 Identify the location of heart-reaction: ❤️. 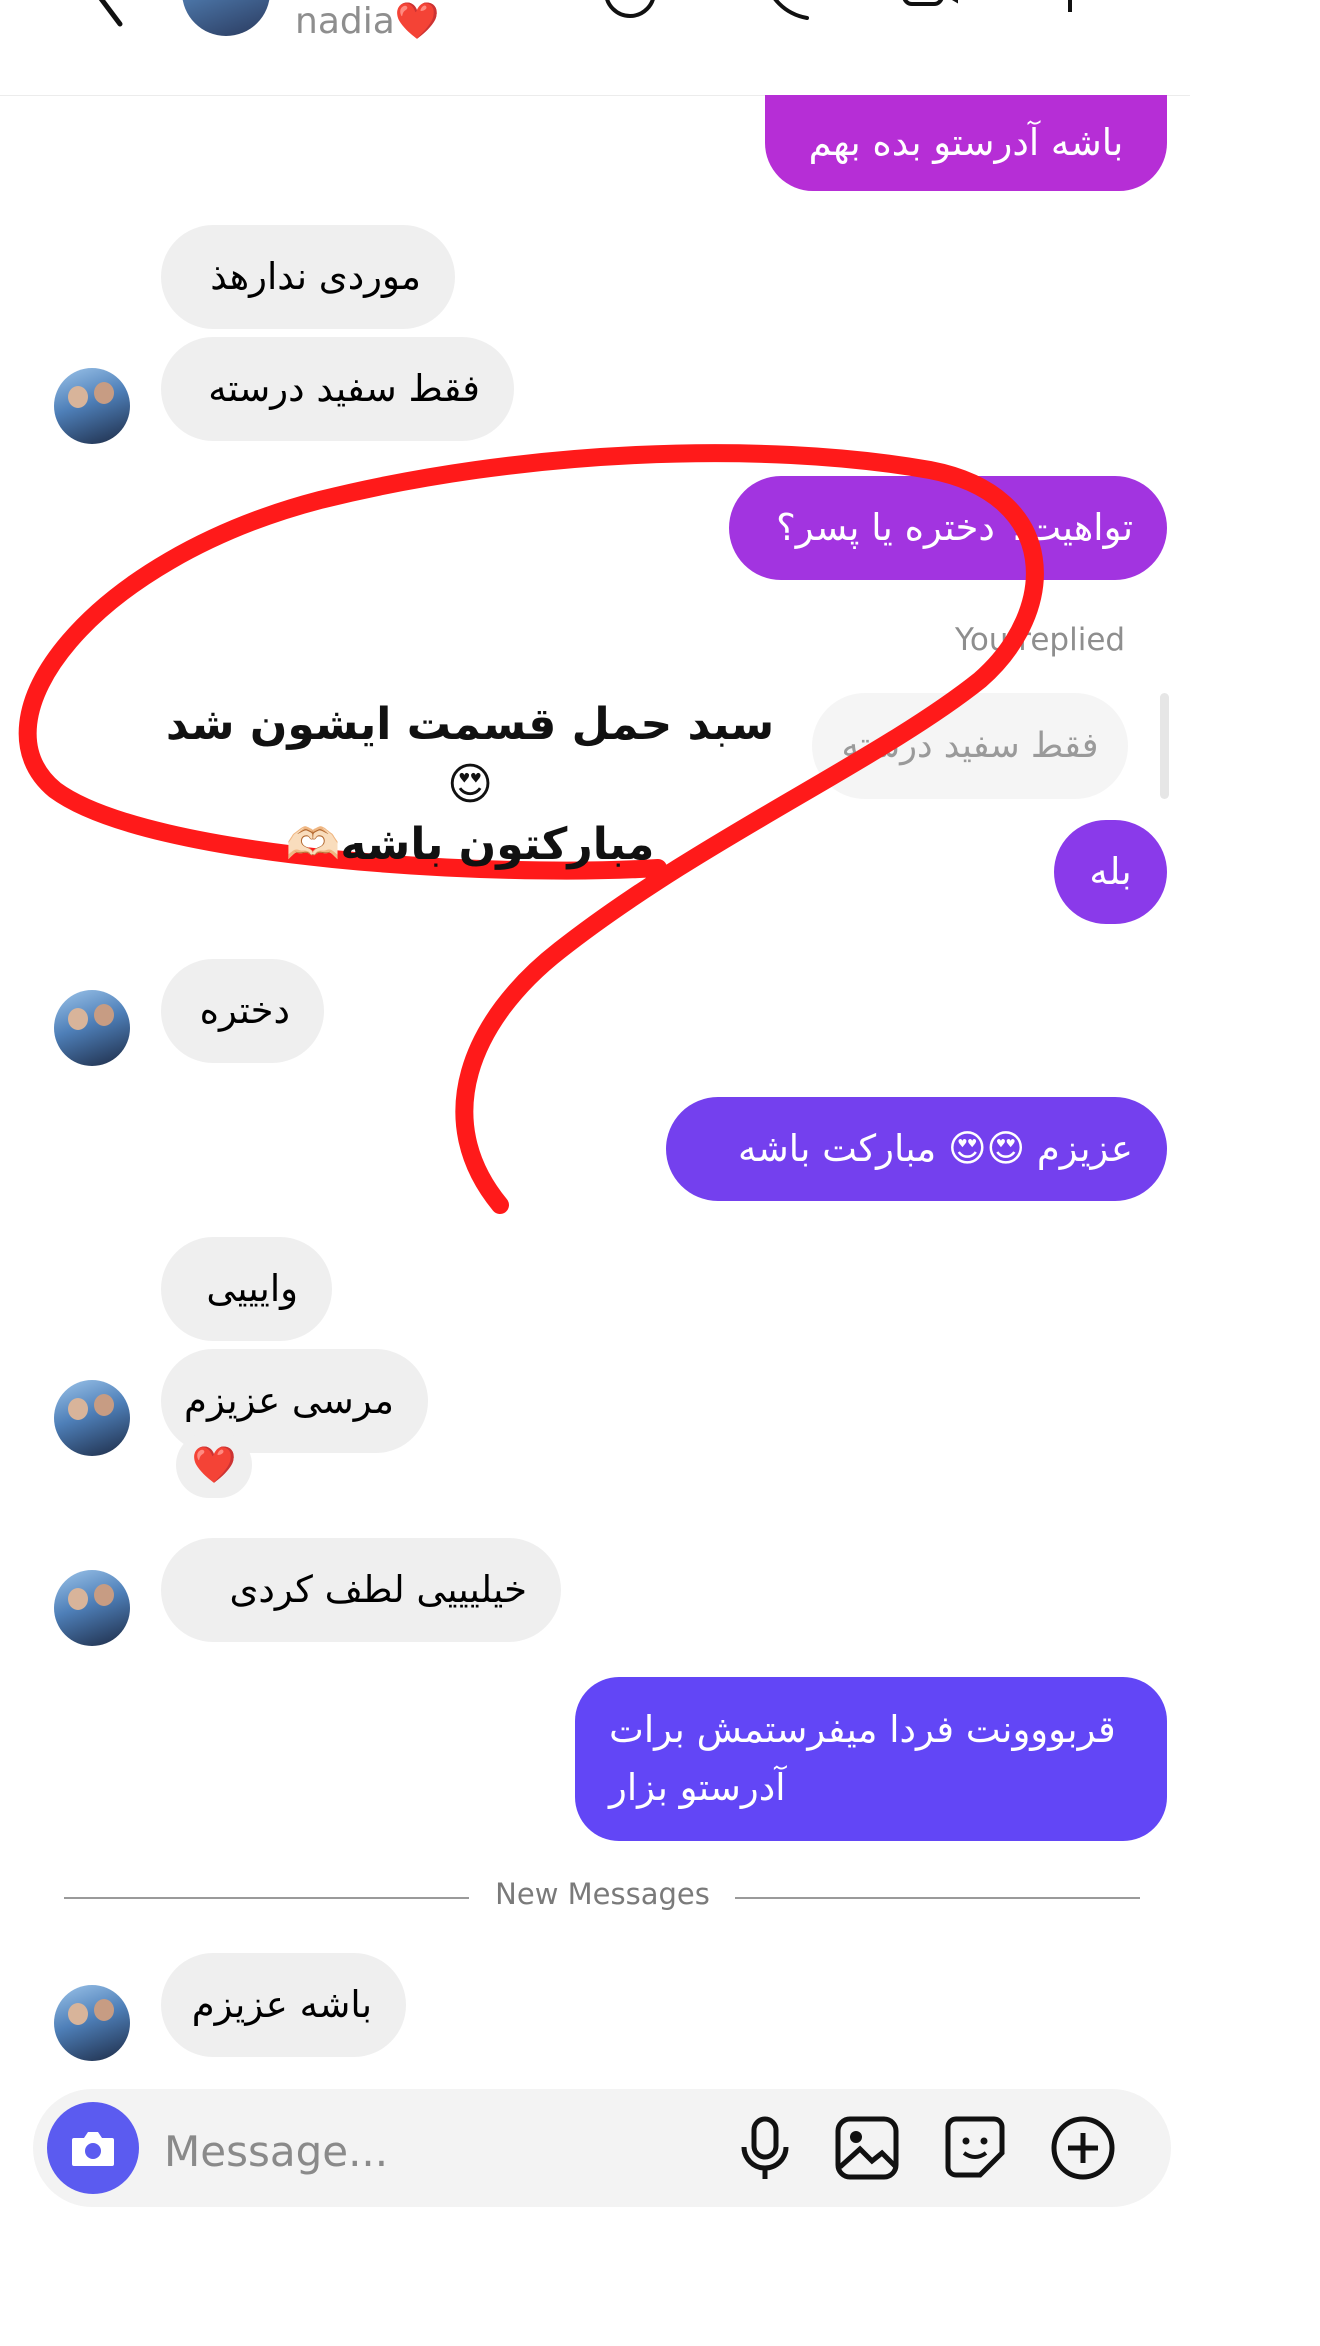
(214, 1465).